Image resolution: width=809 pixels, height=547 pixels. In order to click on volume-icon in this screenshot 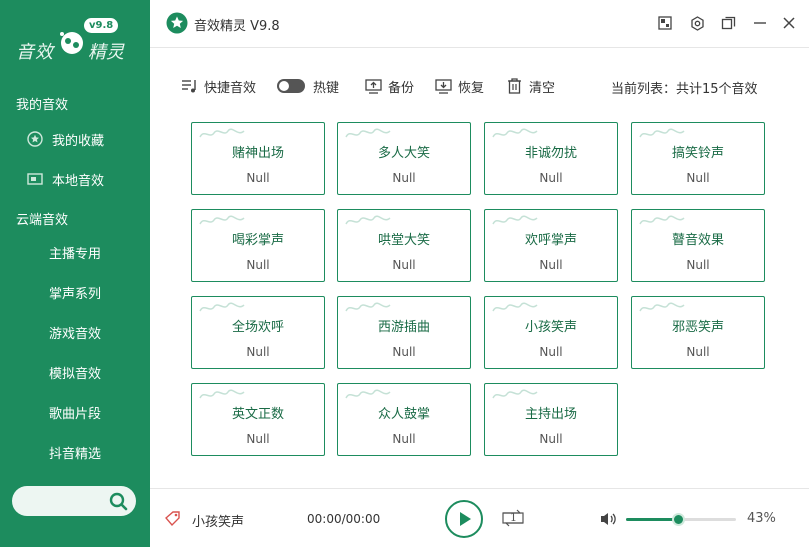, I will do `click(608, 519)`.